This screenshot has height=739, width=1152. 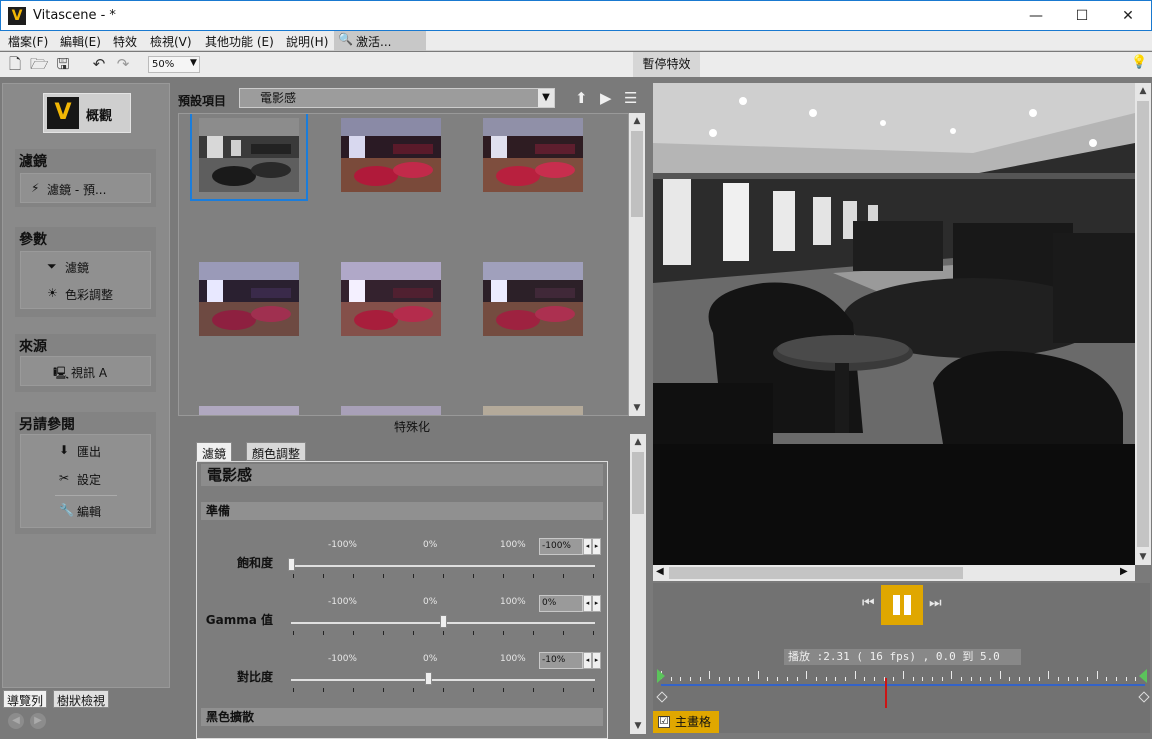 I want to click on preview-horizontal-scrollbar: ◀ ▶, so click(x=894, y=573).